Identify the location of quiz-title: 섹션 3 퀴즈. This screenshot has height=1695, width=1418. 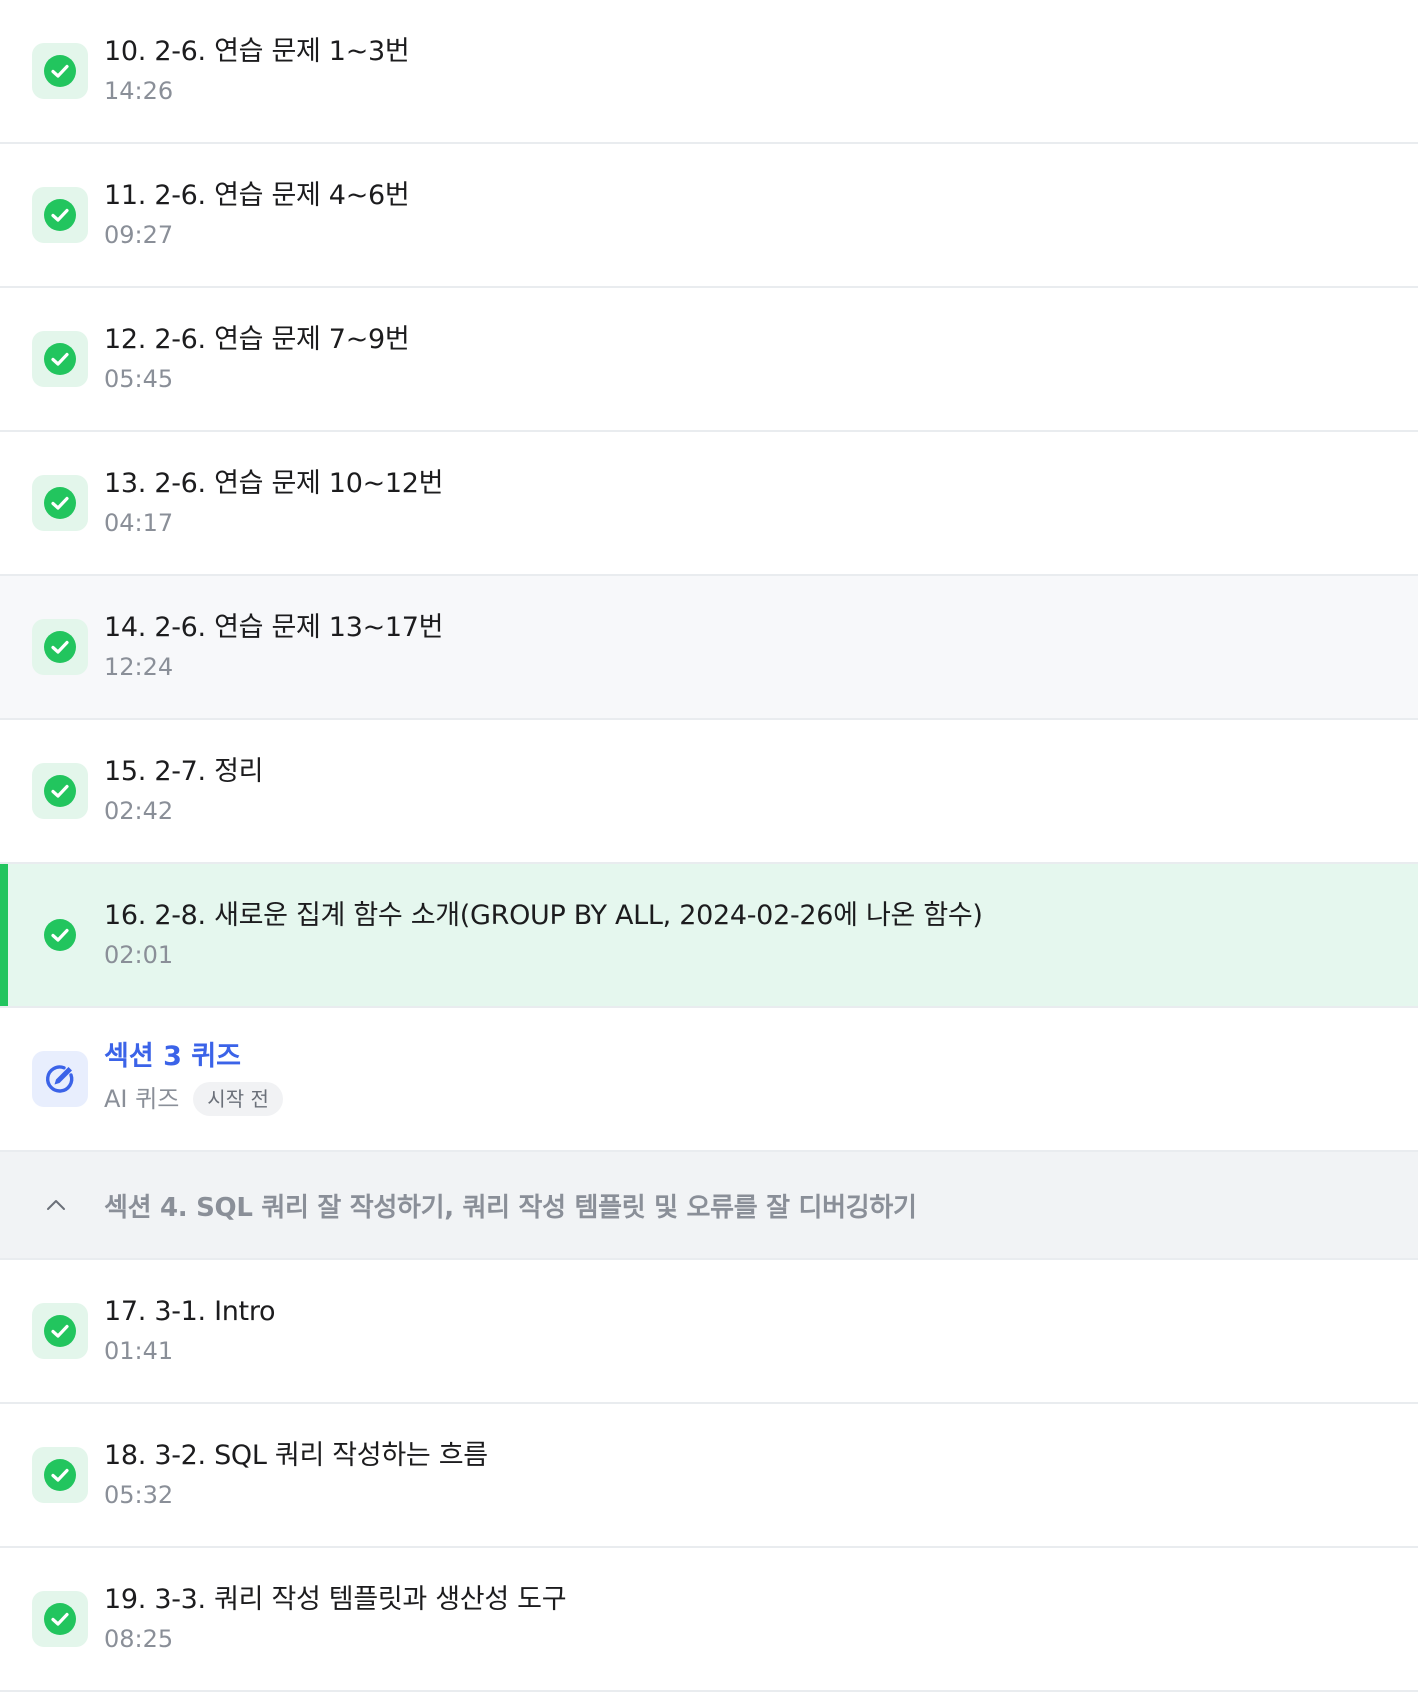
(172, 1056).